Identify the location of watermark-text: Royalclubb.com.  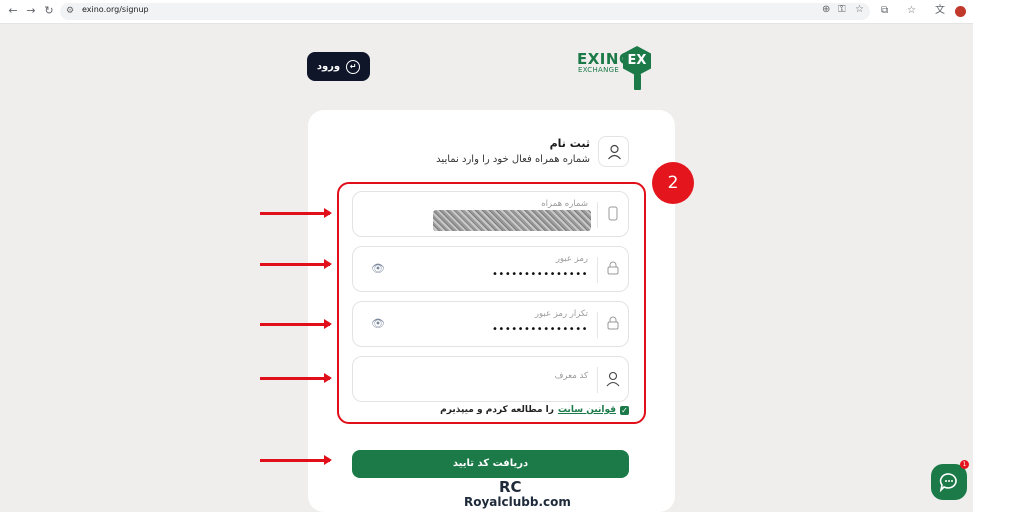
(517, 502).